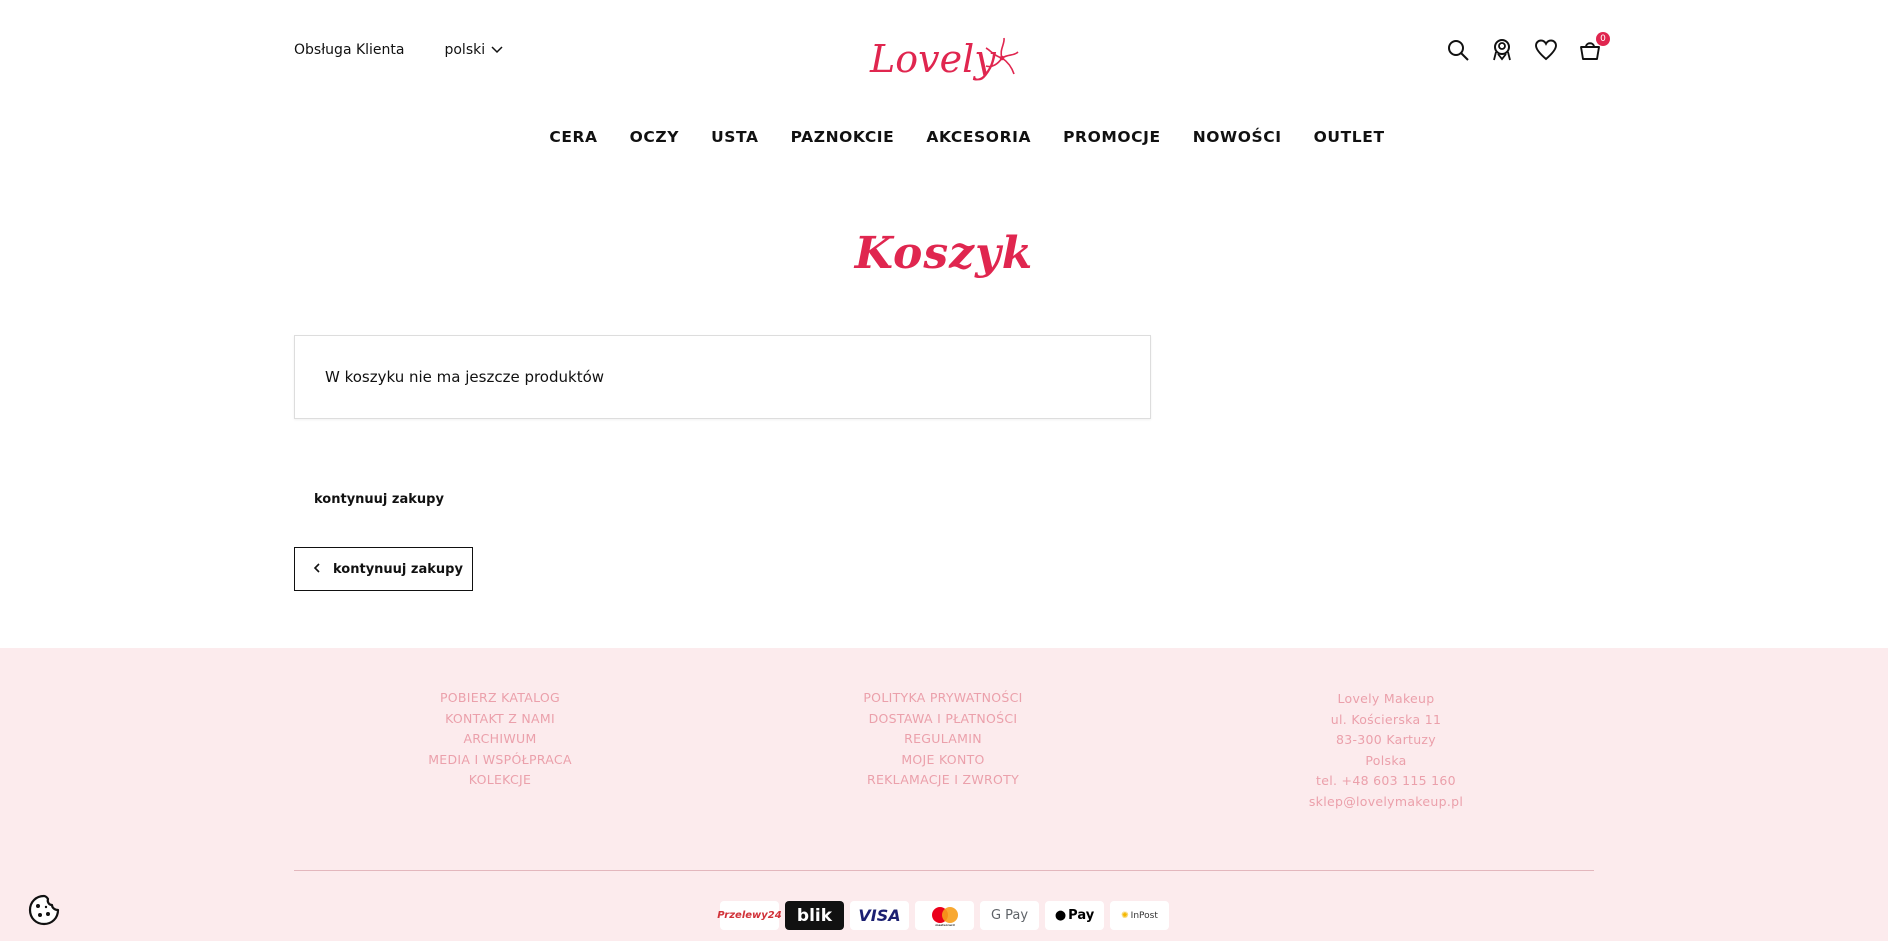  I want to click on header-top-left: Obsługa Klienta polski, so click(398, 50).